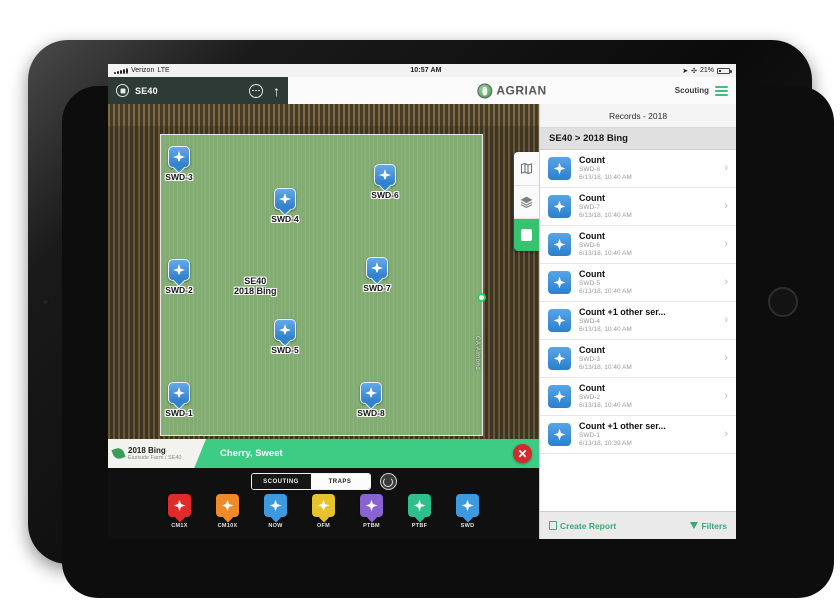 The image size is (840, 600). Describe the element at coordinates (647, 168) in the screenshot. I see `record-text: Count SWD-8 6/13/18, 10:40 AM` at that location.